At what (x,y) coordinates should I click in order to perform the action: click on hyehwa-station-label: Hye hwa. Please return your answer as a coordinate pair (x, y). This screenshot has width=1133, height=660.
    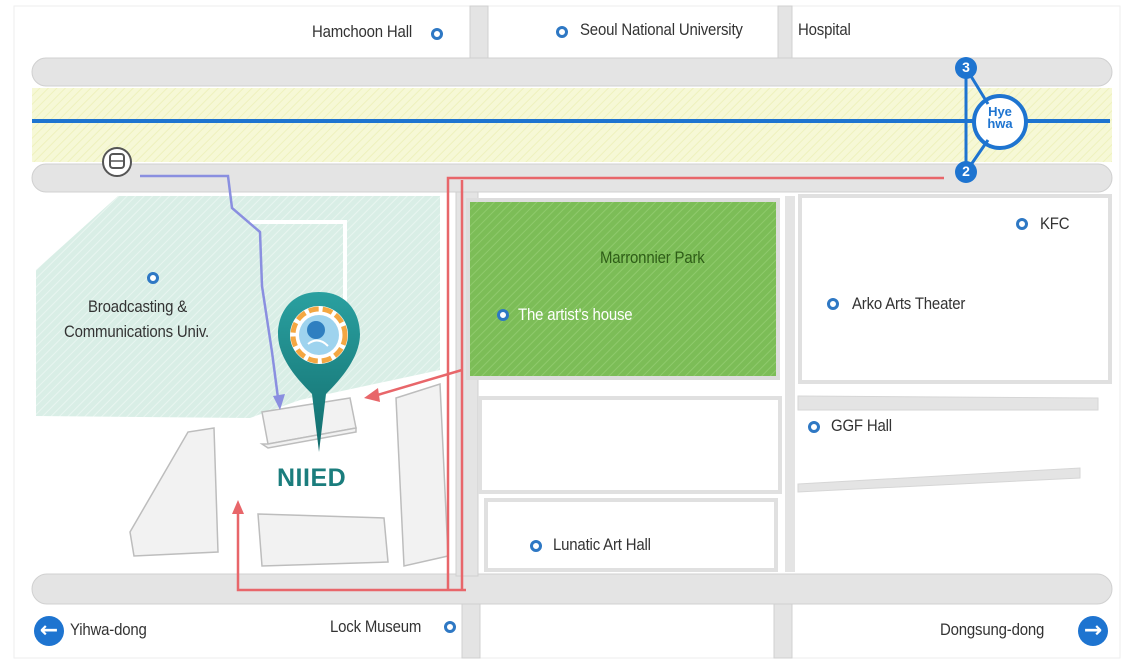
    Looking at the image, I should click on (1000, 118).